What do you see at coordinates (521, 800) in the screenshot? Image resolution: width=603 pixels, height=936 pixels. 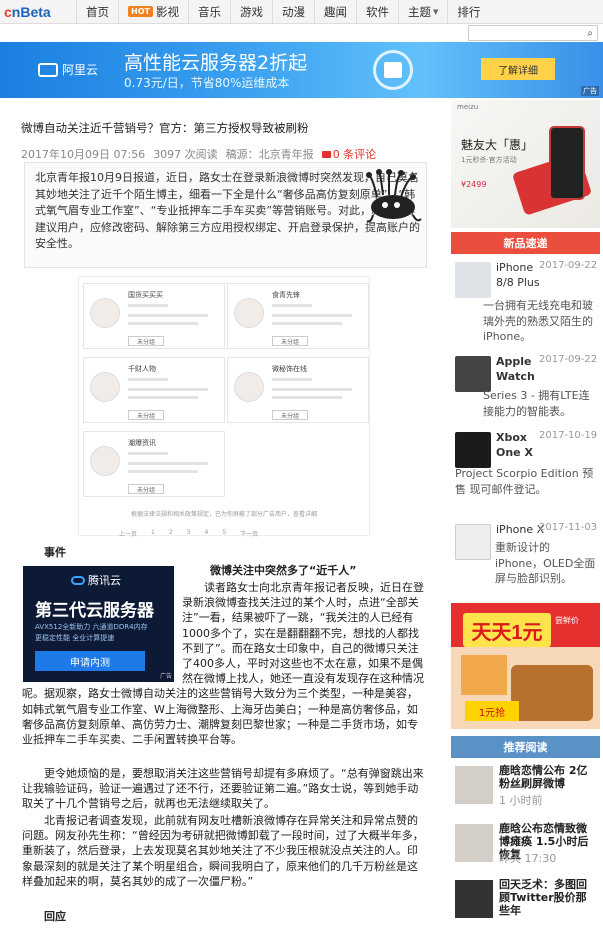 I see `rec-time: 1 小时前` at bounding box center [521, 800].